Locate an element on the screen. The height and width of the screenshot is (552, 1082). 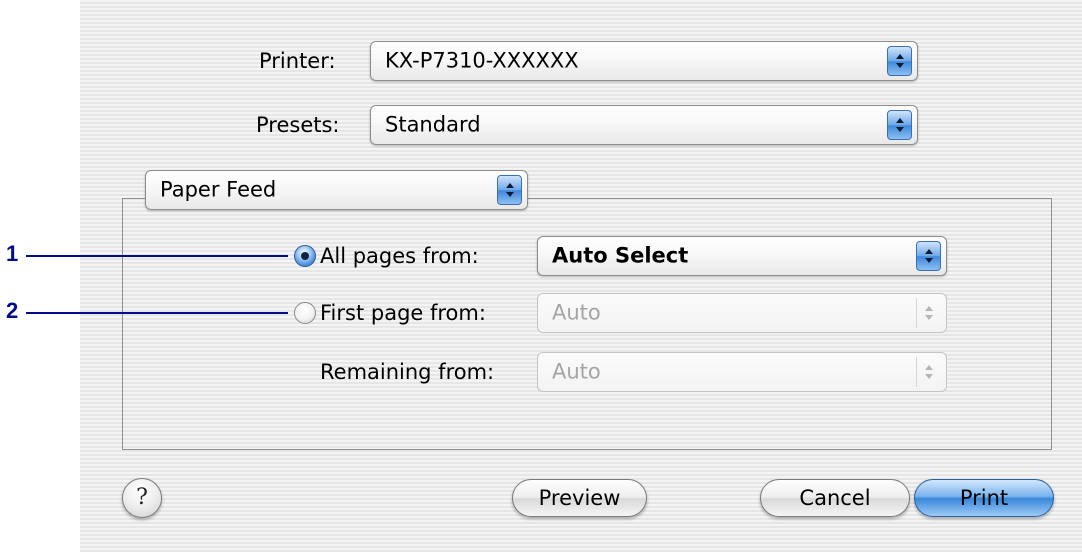
question-mark-icon: ? is located at coordinates (142, 497).